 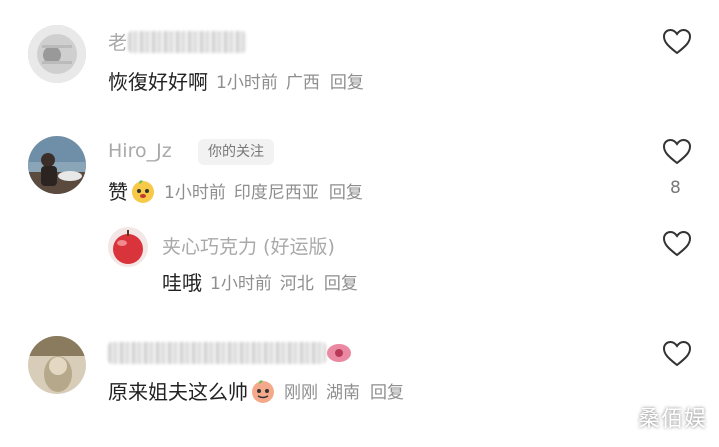 I want to click on comment-location: 广西, so click(x=302, y=83).